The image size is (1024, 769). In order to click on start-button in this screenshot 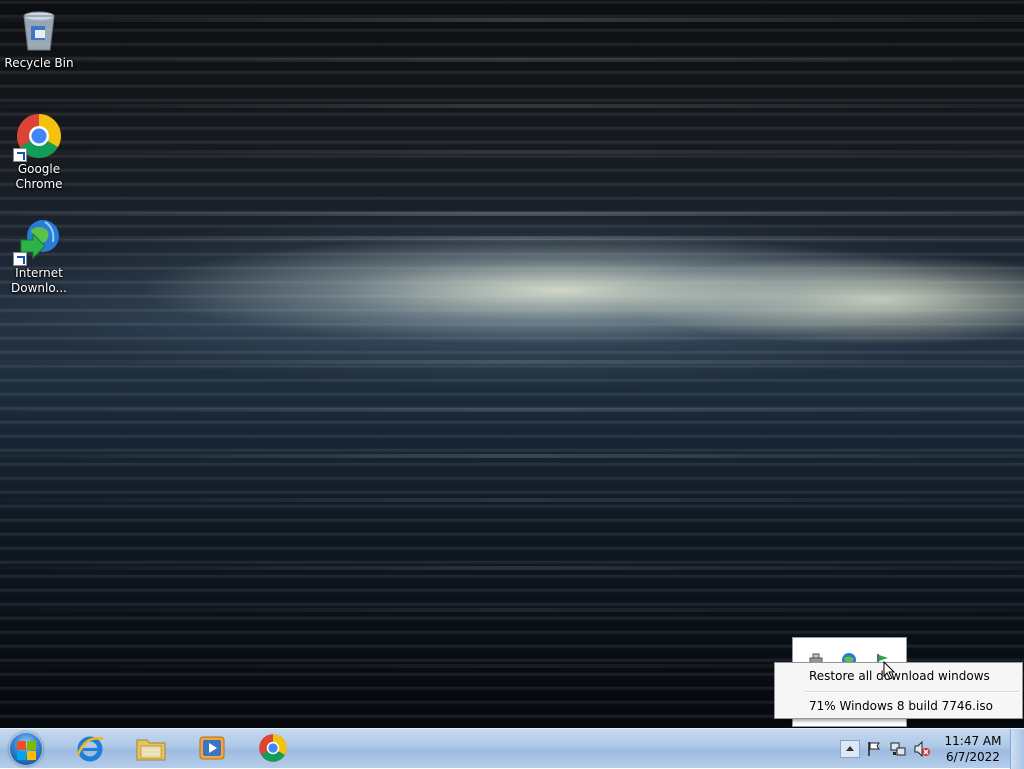, I will do `click(26, 749)`.